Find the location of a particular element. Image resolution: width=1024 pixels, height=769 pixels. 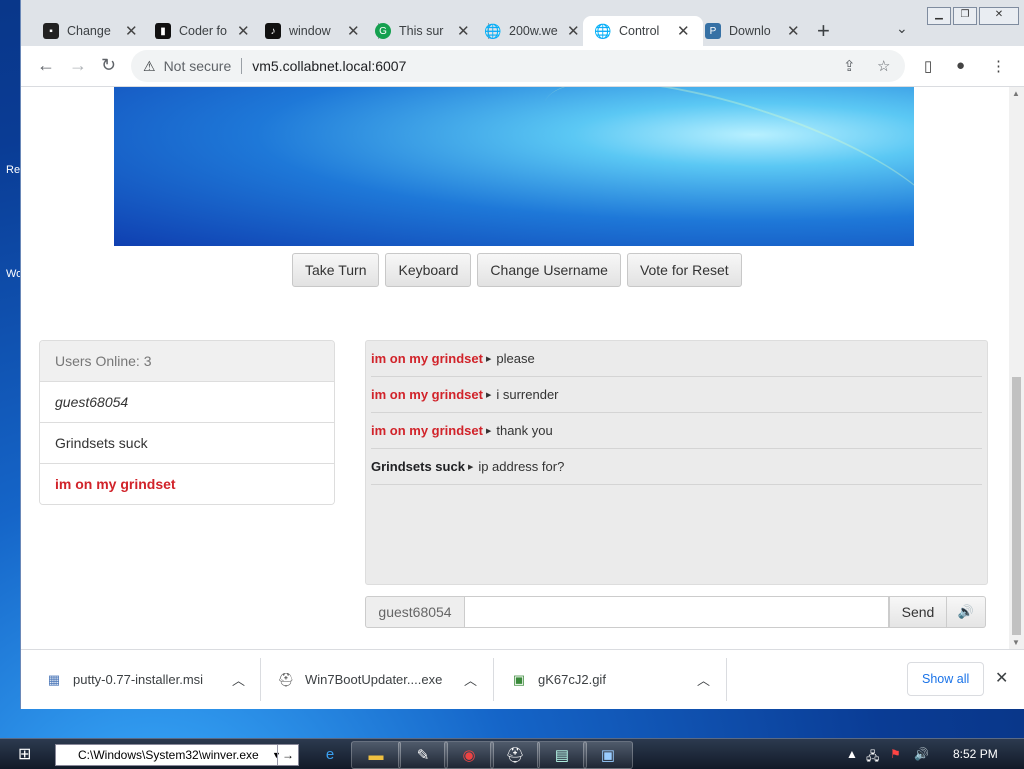

user-item: guest68054 is located at coordinates (187, 402).